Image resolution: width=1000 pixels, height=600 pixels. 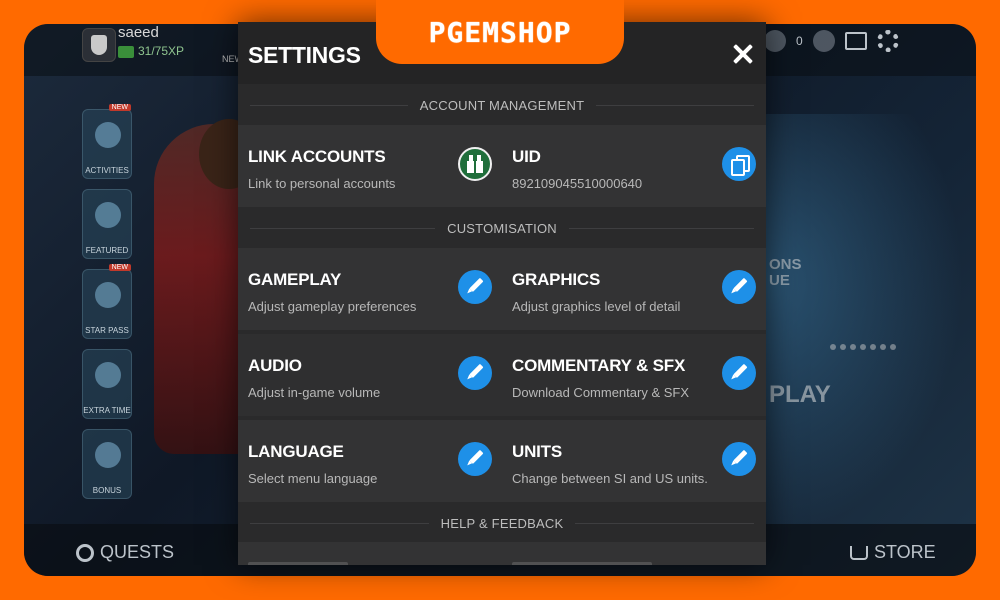 What do you see at coordinates (137, 552) in the screenshot?
I see `quests-label: QUESTS` at bounding box center [137, 552].